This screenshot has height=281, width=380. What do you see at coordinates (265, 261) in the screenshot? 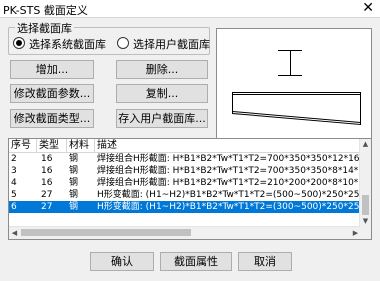
I see `cancel-button: 取消` at bounding box center [265, 261].